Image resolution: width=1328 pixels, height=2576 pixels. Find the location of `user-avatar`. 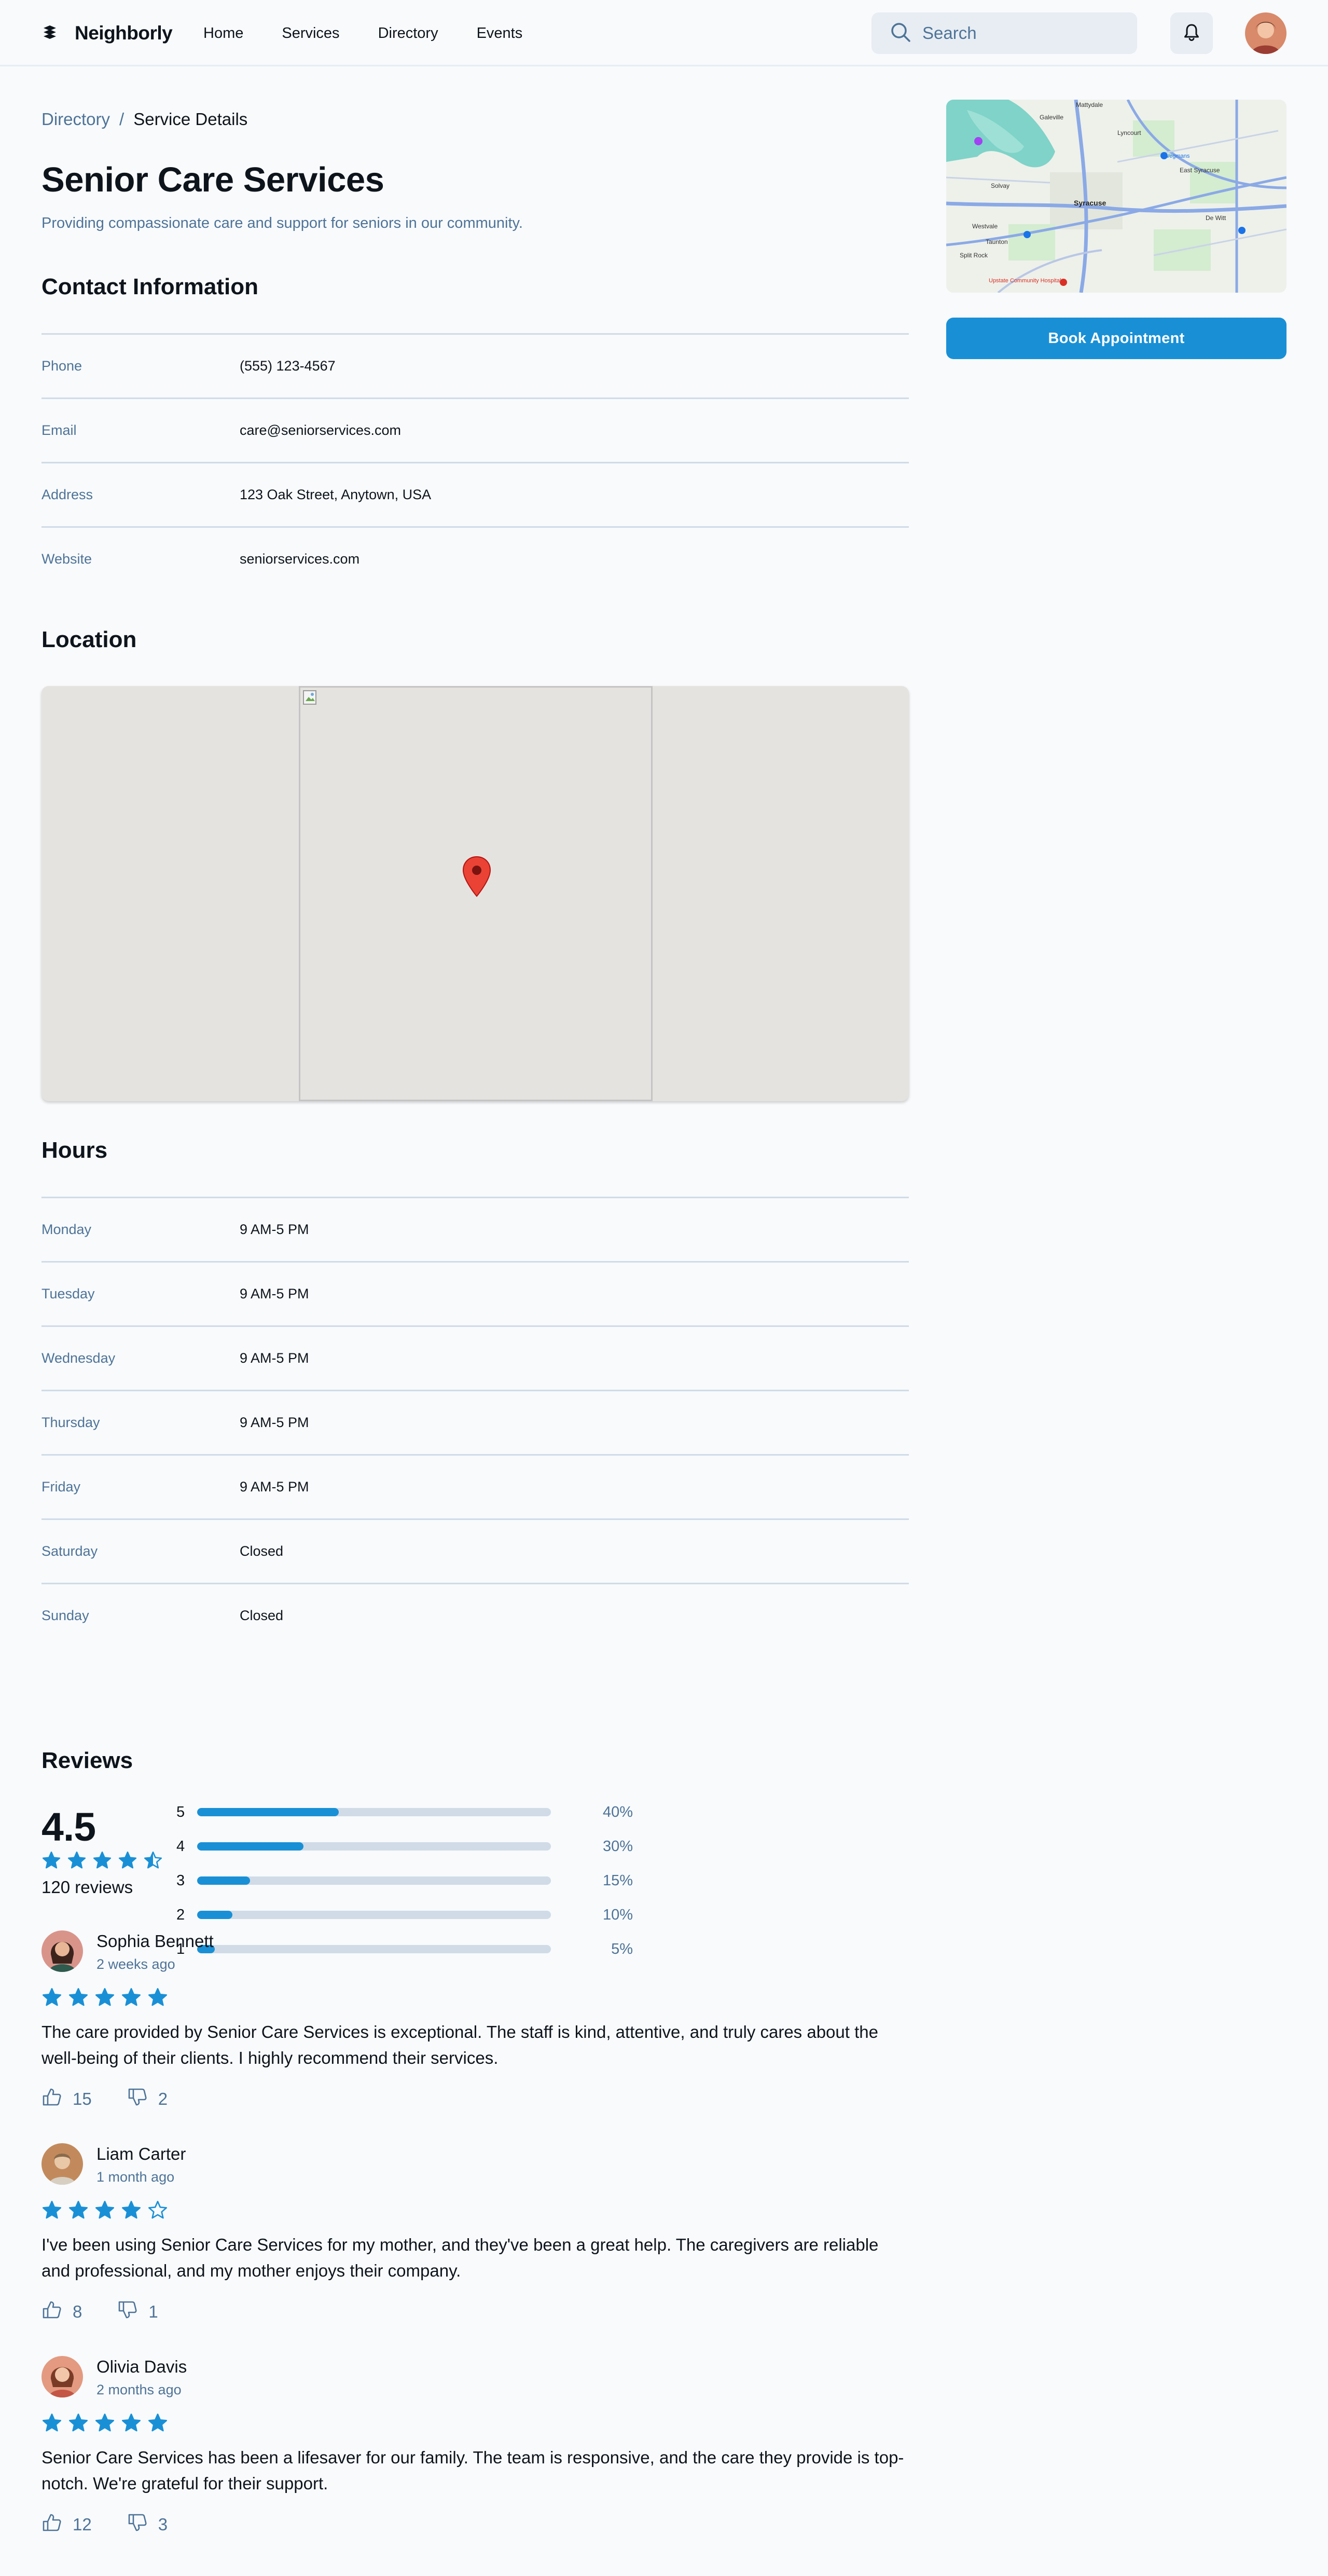

user-avatar is located at coordinates (1265, 33).